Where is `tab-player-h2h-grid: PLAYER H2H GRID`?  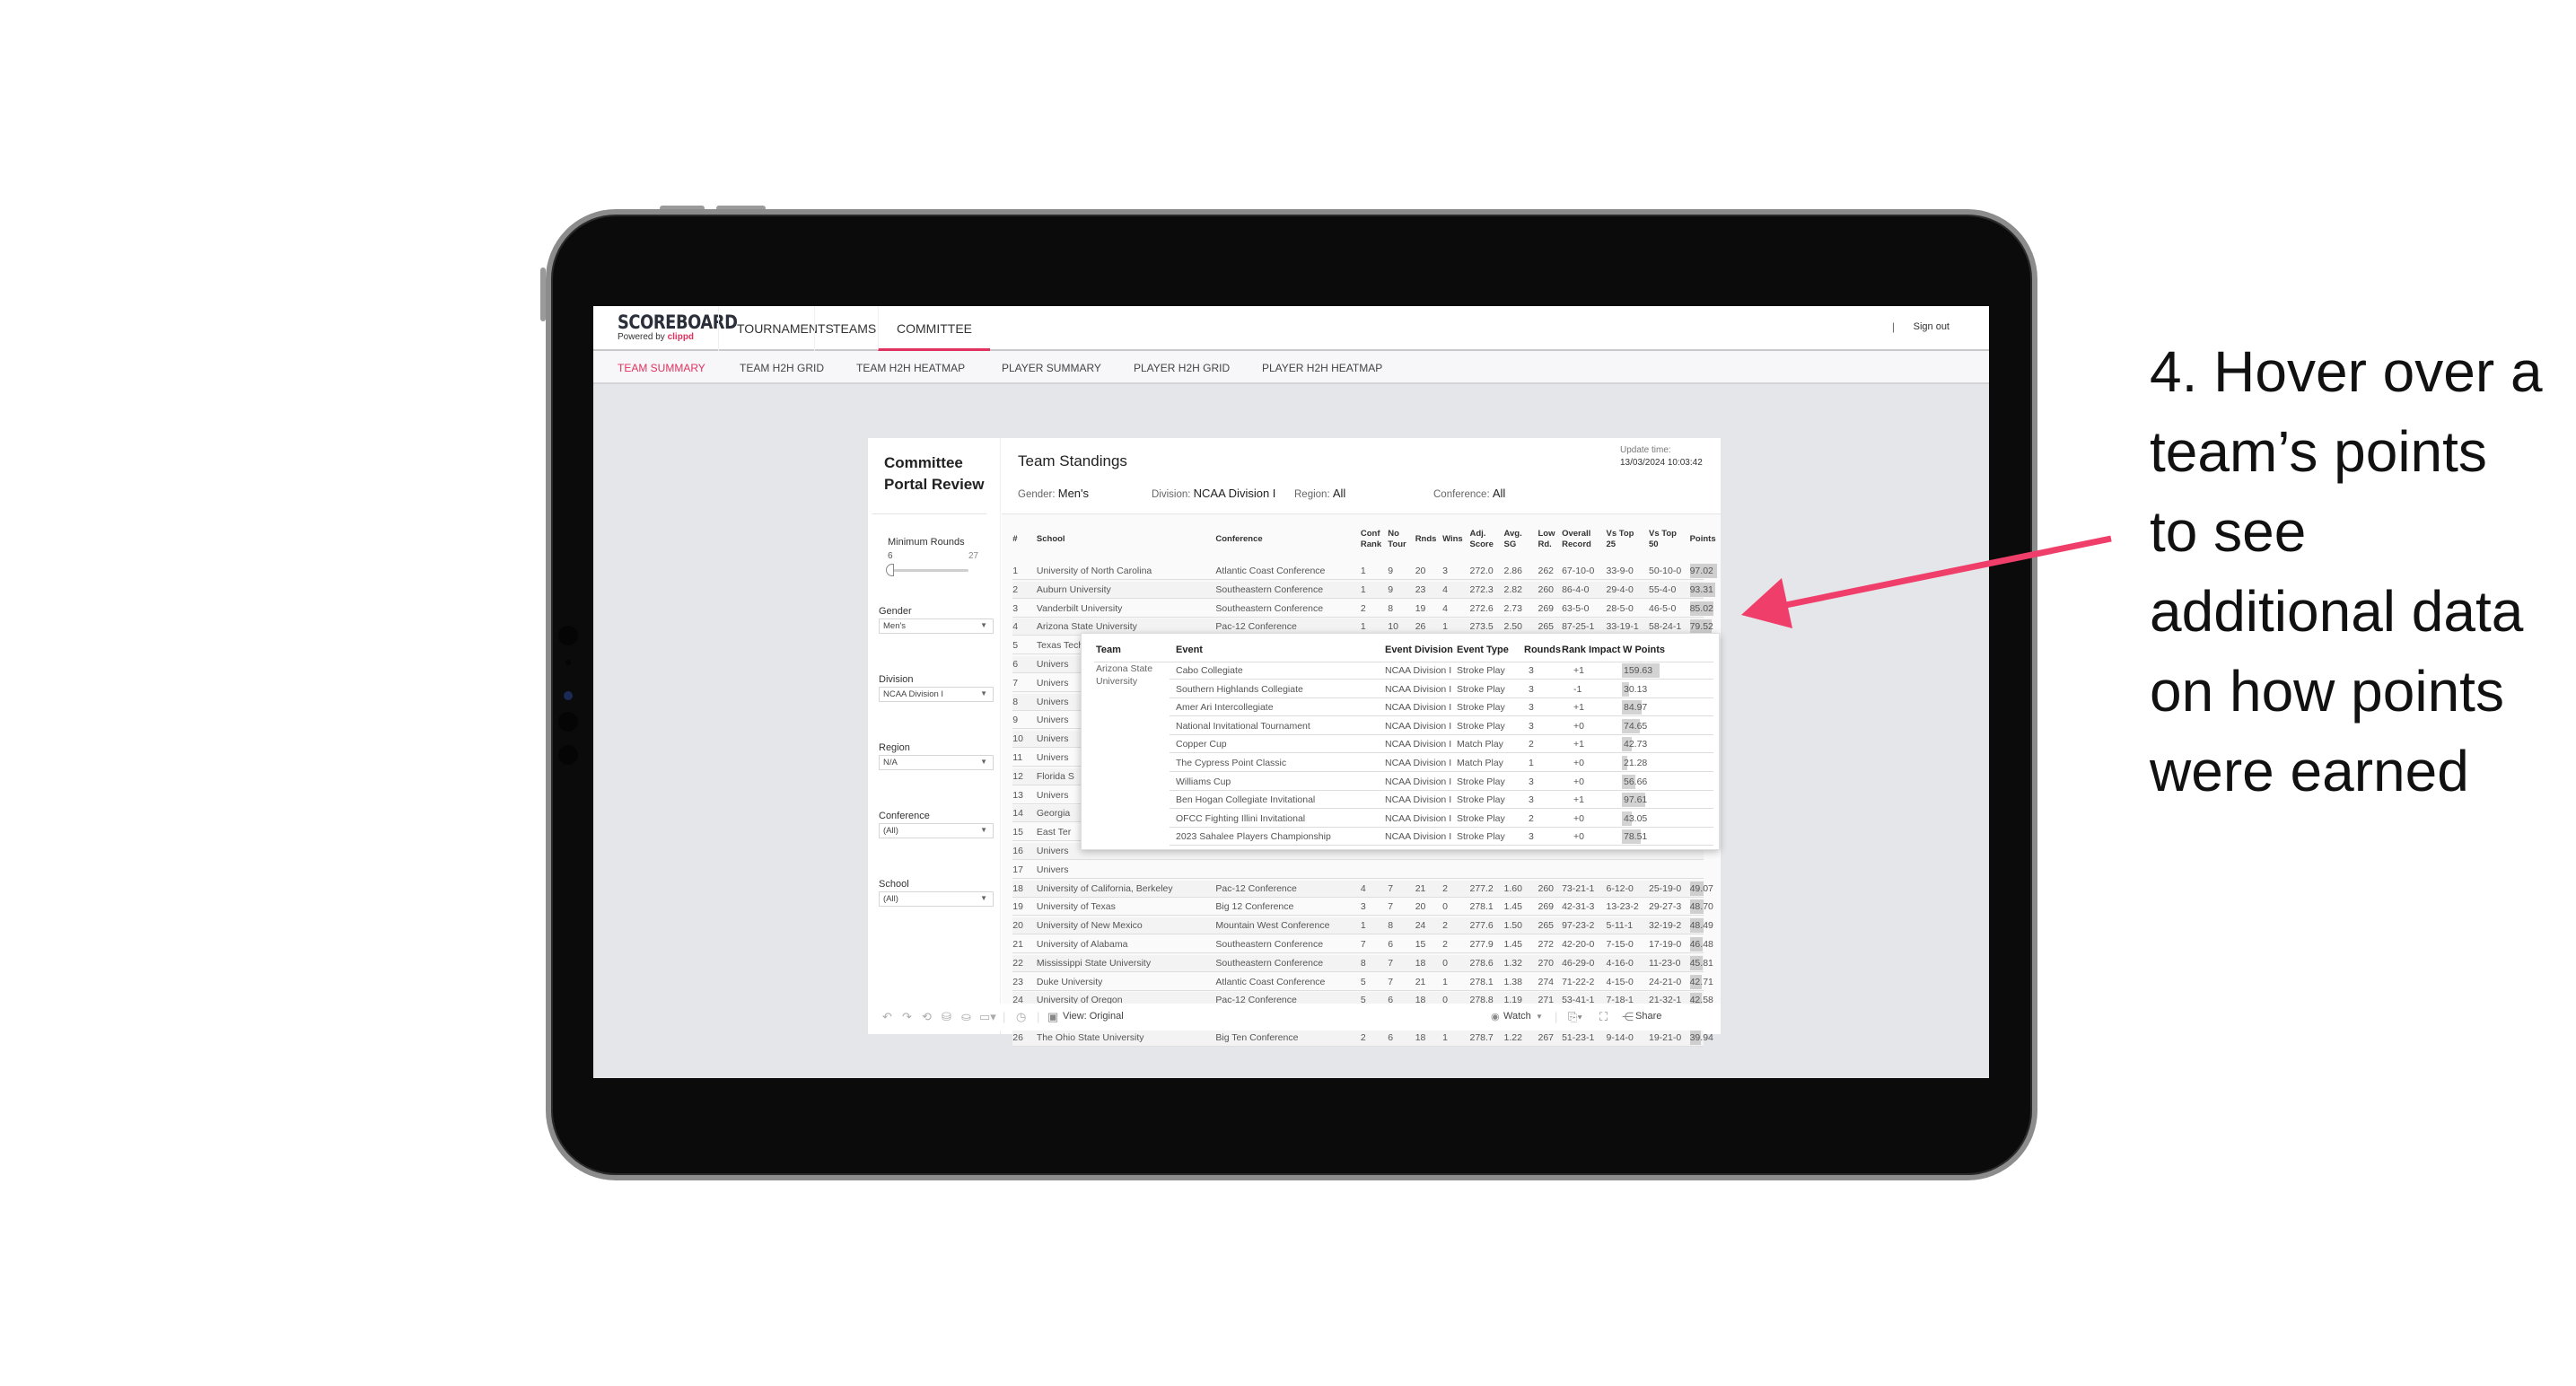 tab-player-h2h-grid: PLAYER H2H GRID is located at coordinates (1182, 368).